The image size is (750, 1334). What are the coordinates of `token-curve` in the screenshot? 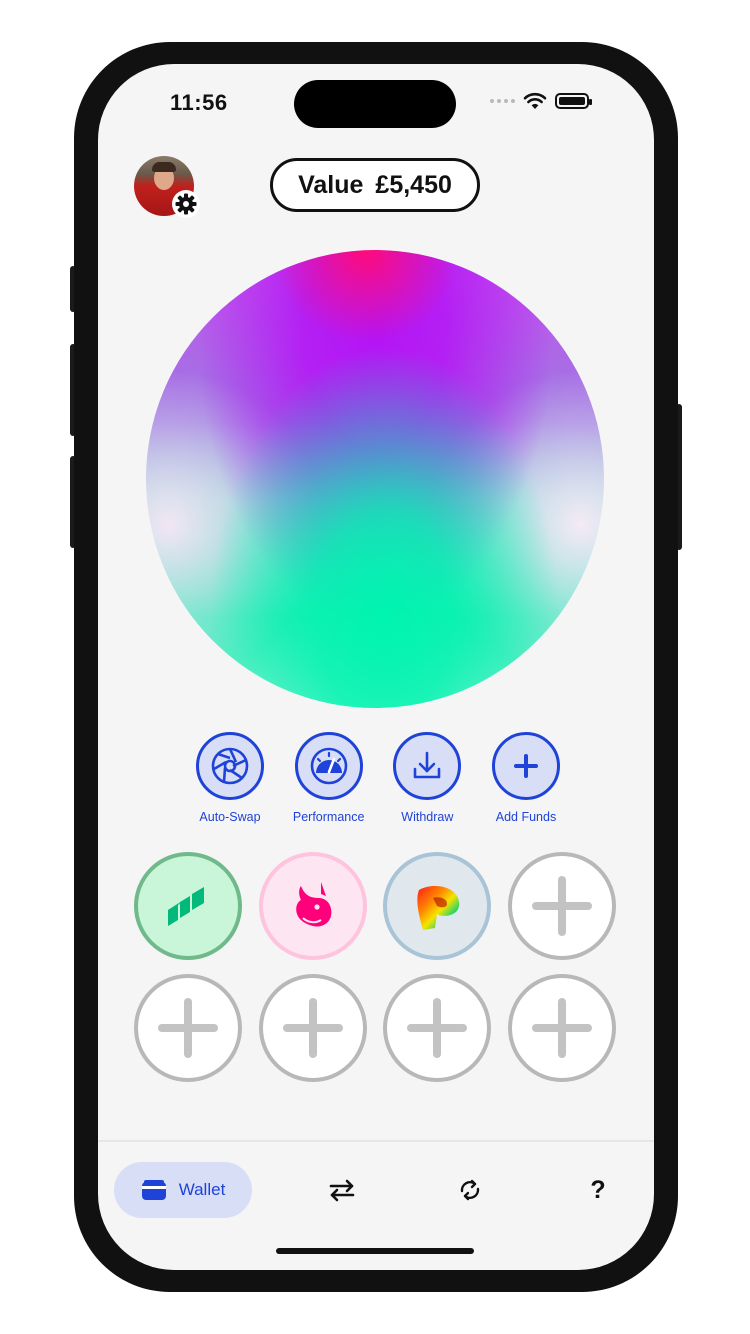 It's located at (437, 906).